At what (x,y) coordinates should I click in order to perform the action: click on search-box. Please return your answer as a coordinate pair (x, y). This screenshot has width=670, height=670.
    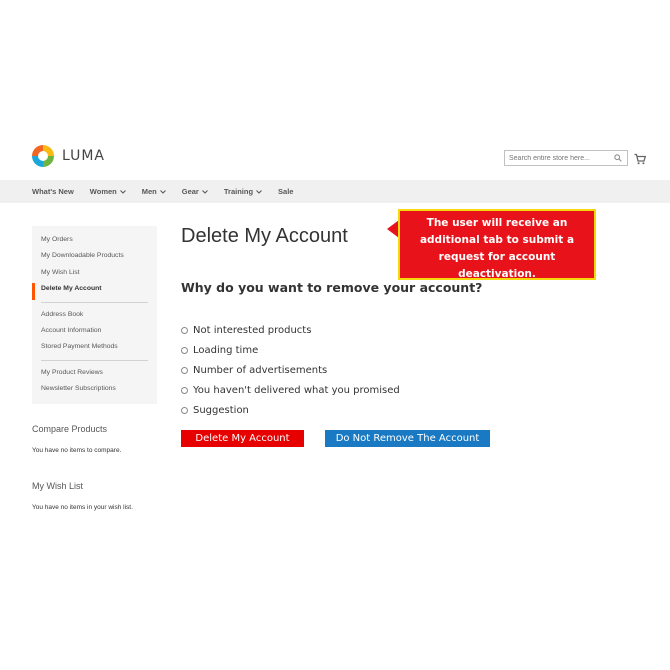
    Looking at the image, I should click on (566, 158).